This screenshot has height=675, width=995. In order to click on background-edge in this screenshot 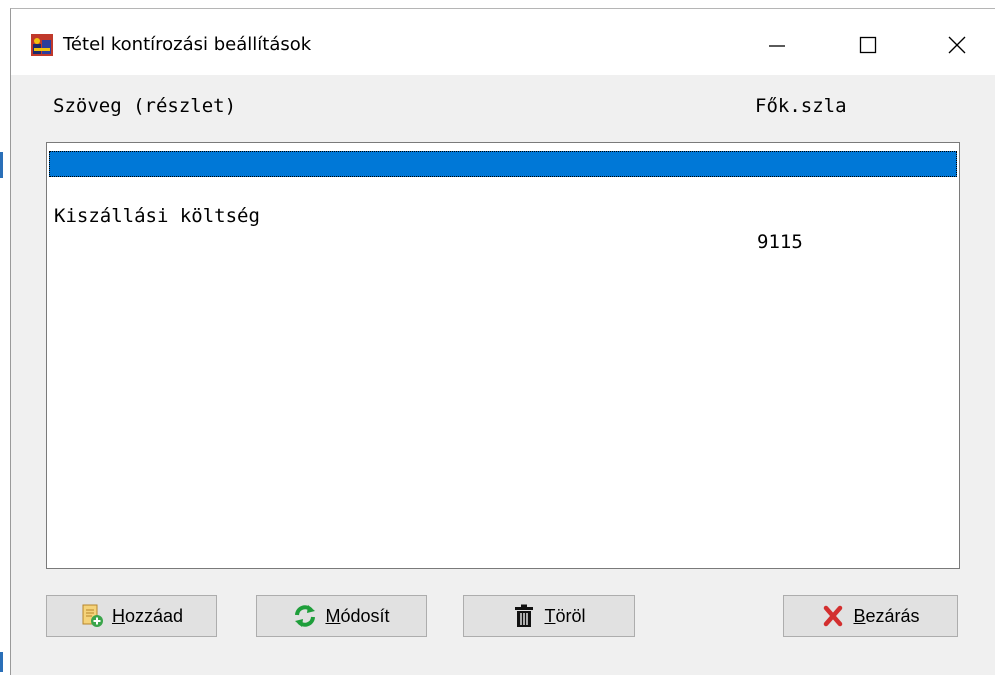, I will do `click(5, 337)`.